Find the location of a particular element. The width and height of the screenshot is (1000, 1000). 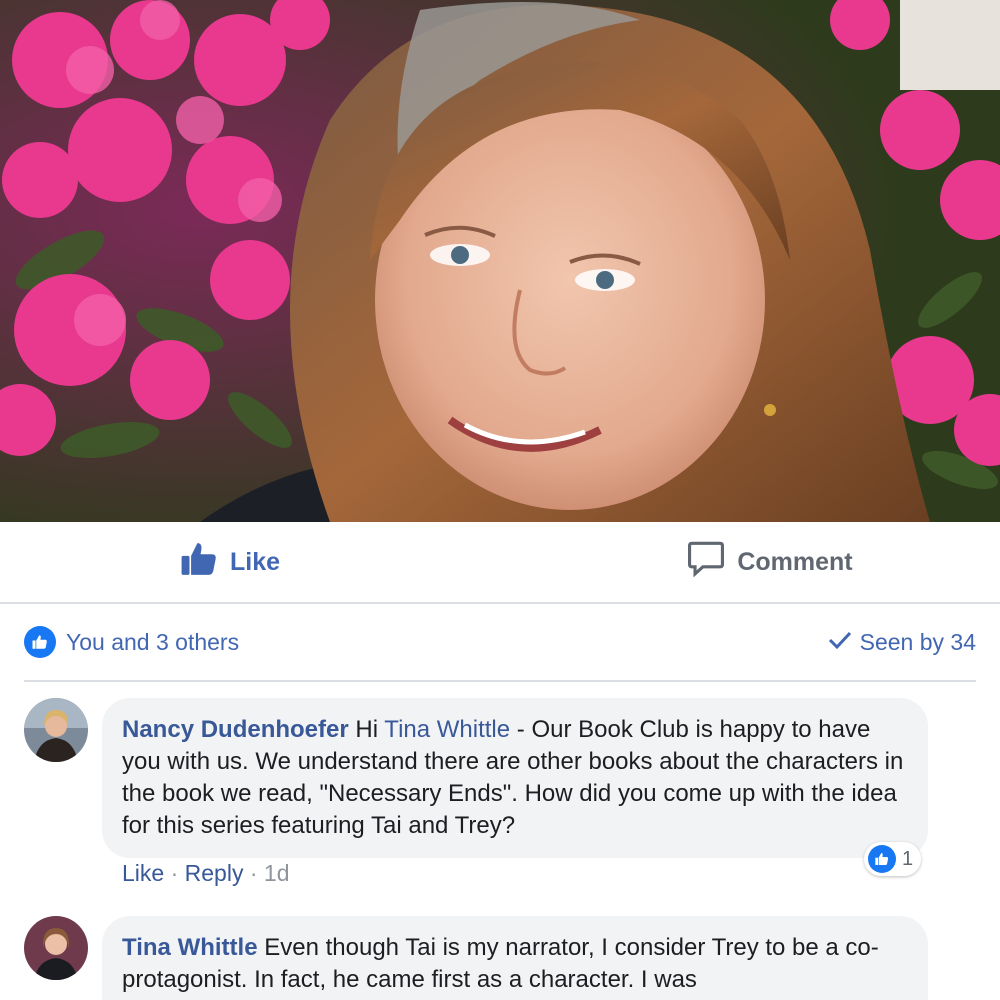

comment-bubble-icon is located at coordinates (706, 562).